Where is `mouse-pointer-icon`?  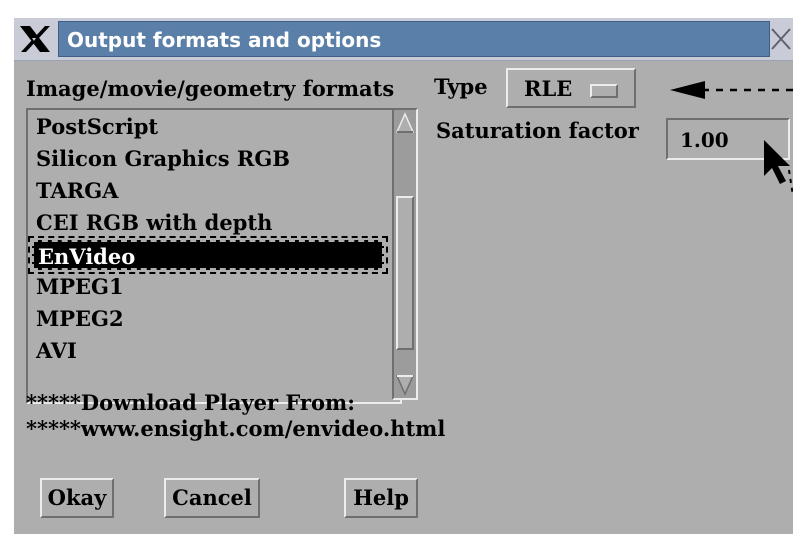
mouse-pointer-icon is located at coordinates (778, 168).